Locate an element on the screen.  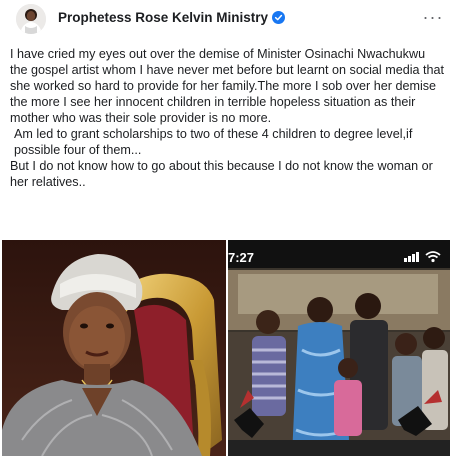
author-name: Prophetess Rose Kelvin Ministry is located at coordinates (172, 17).